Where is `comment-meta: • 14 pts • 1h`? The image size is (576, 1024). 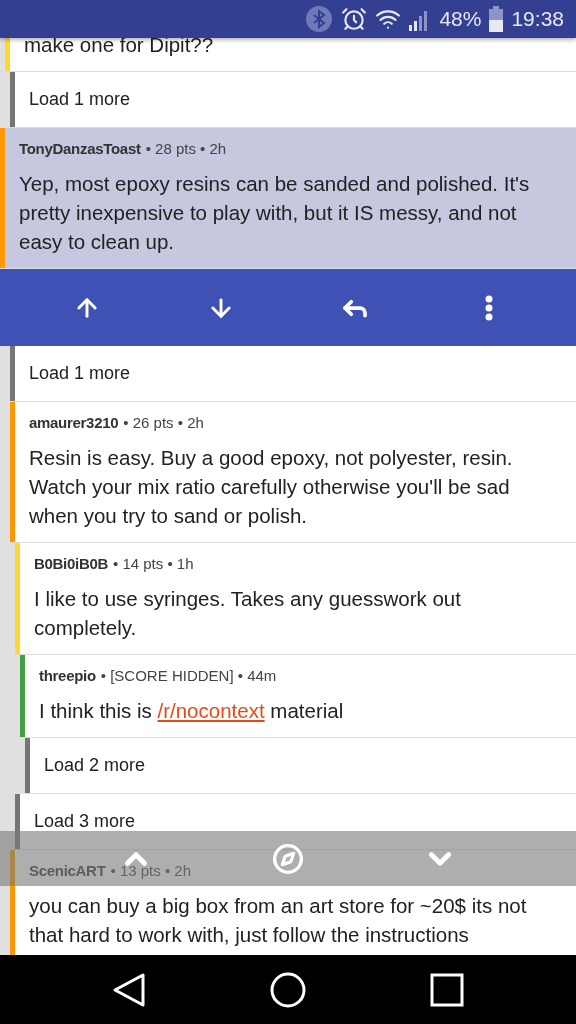 comment-meta: • 14 pts • 1h is located at coordinates (153, 563).